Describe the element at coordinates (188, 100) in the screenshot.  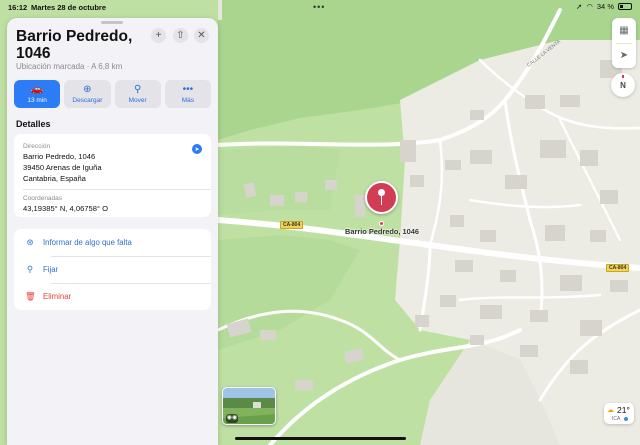
I see `more-label: Más` at that location.